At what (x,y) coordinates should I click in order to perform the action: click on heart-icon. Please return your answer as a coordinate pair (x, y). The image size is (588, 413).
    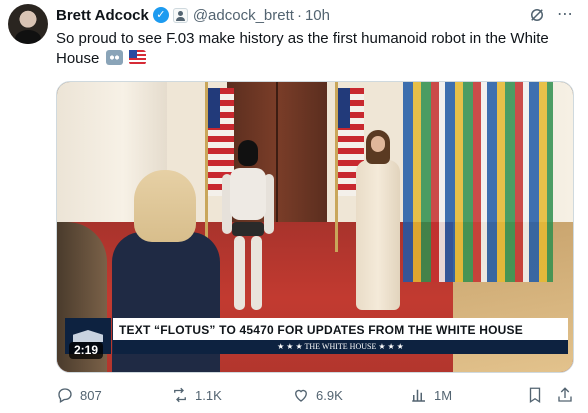
    Looking at the image, I should click on (301, 395).